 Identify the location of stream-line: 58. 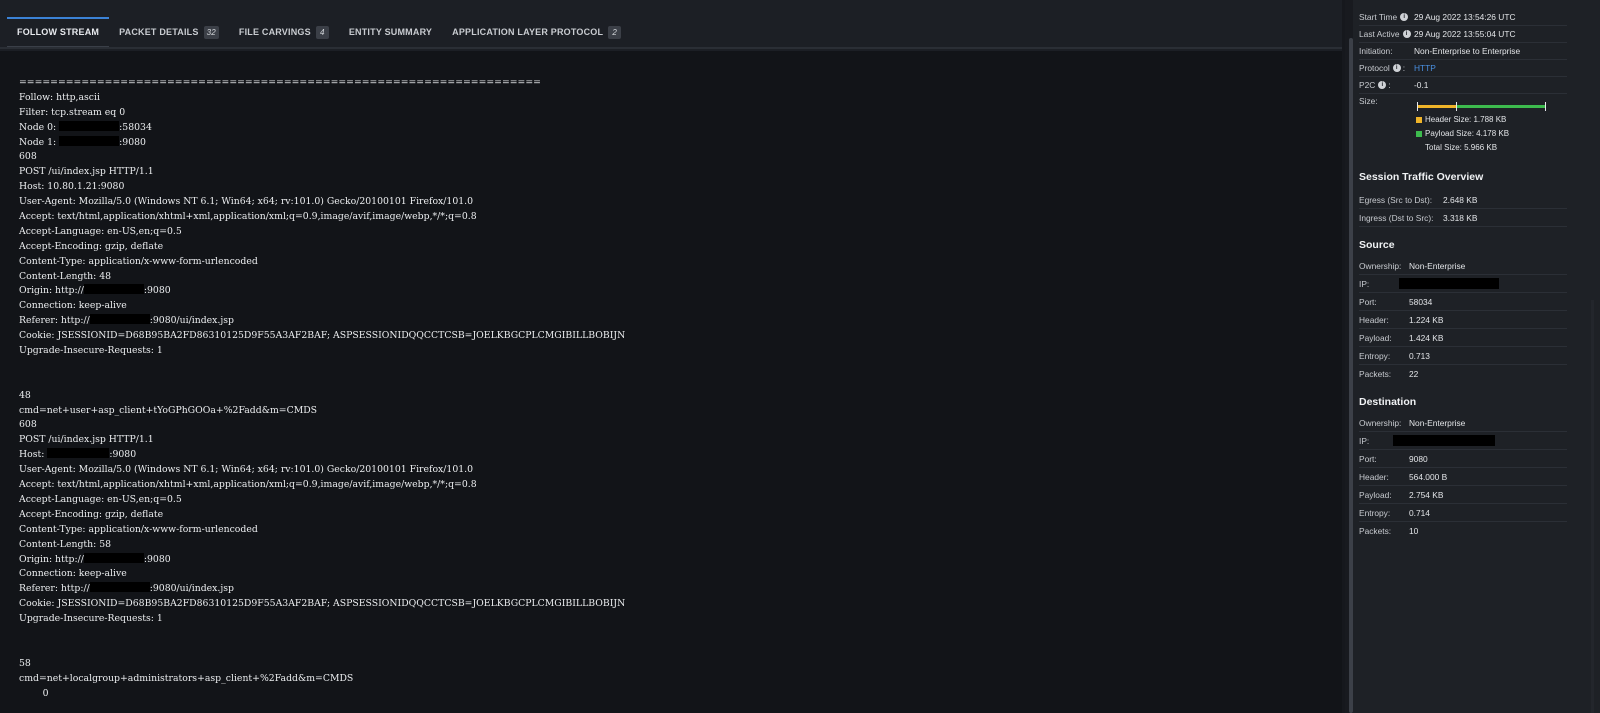
(25, 663).